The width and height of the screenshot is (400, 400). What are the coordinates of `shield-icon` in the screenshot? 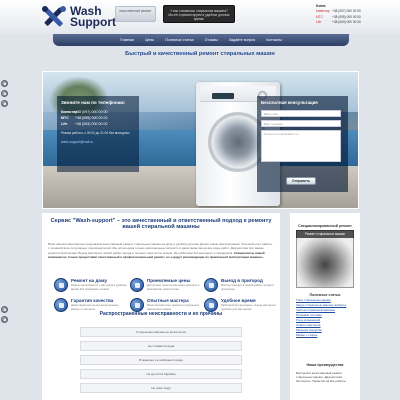 It's located at (61, 305).